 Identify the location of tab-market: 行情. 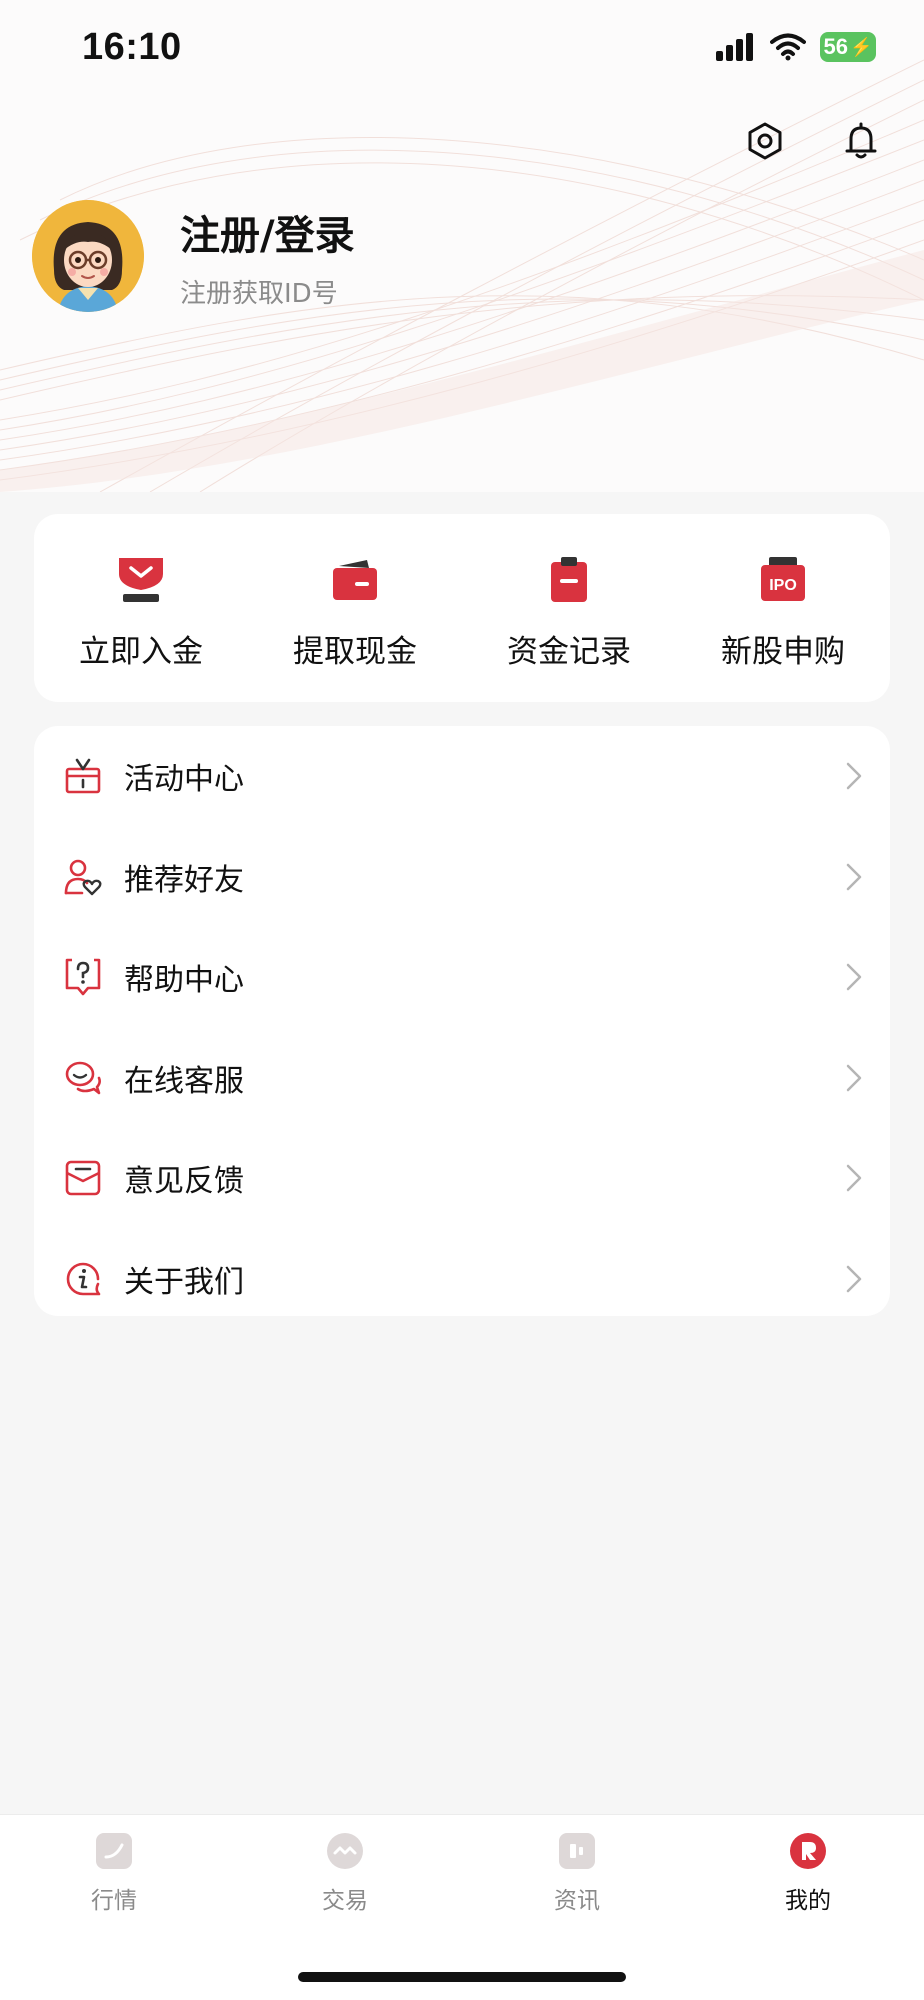
(114, 1874).